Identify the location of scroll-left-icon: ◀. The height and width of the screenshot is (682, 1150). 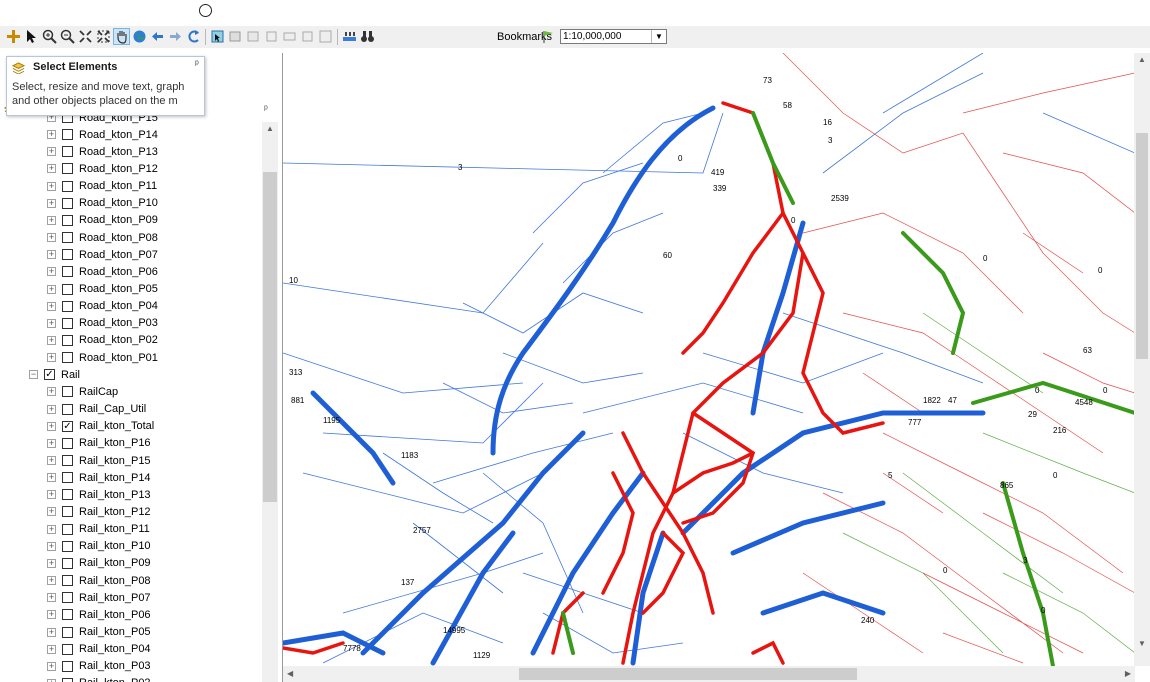
(290, 673).